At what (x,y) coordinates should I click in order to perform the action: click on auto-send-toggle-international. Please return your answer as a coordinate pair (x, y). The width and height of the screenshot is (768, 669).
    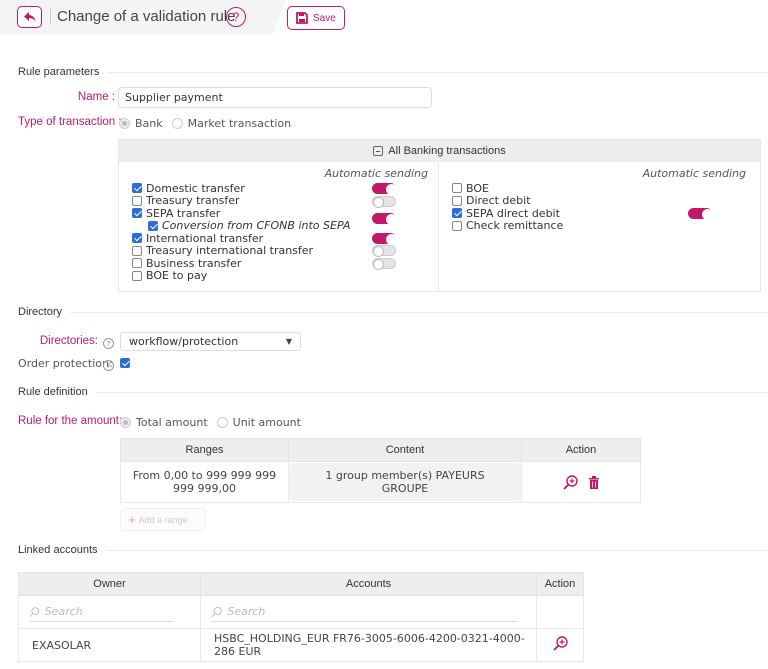
    Looking at the image, I should click on (384, 239).